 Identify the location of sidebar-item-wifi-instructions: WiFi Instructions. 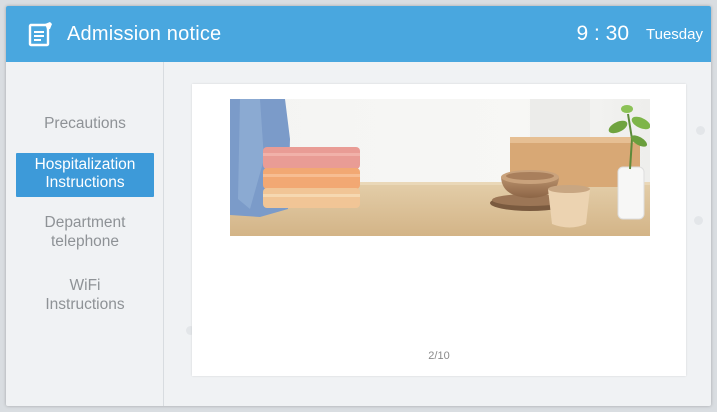
(85, 296).